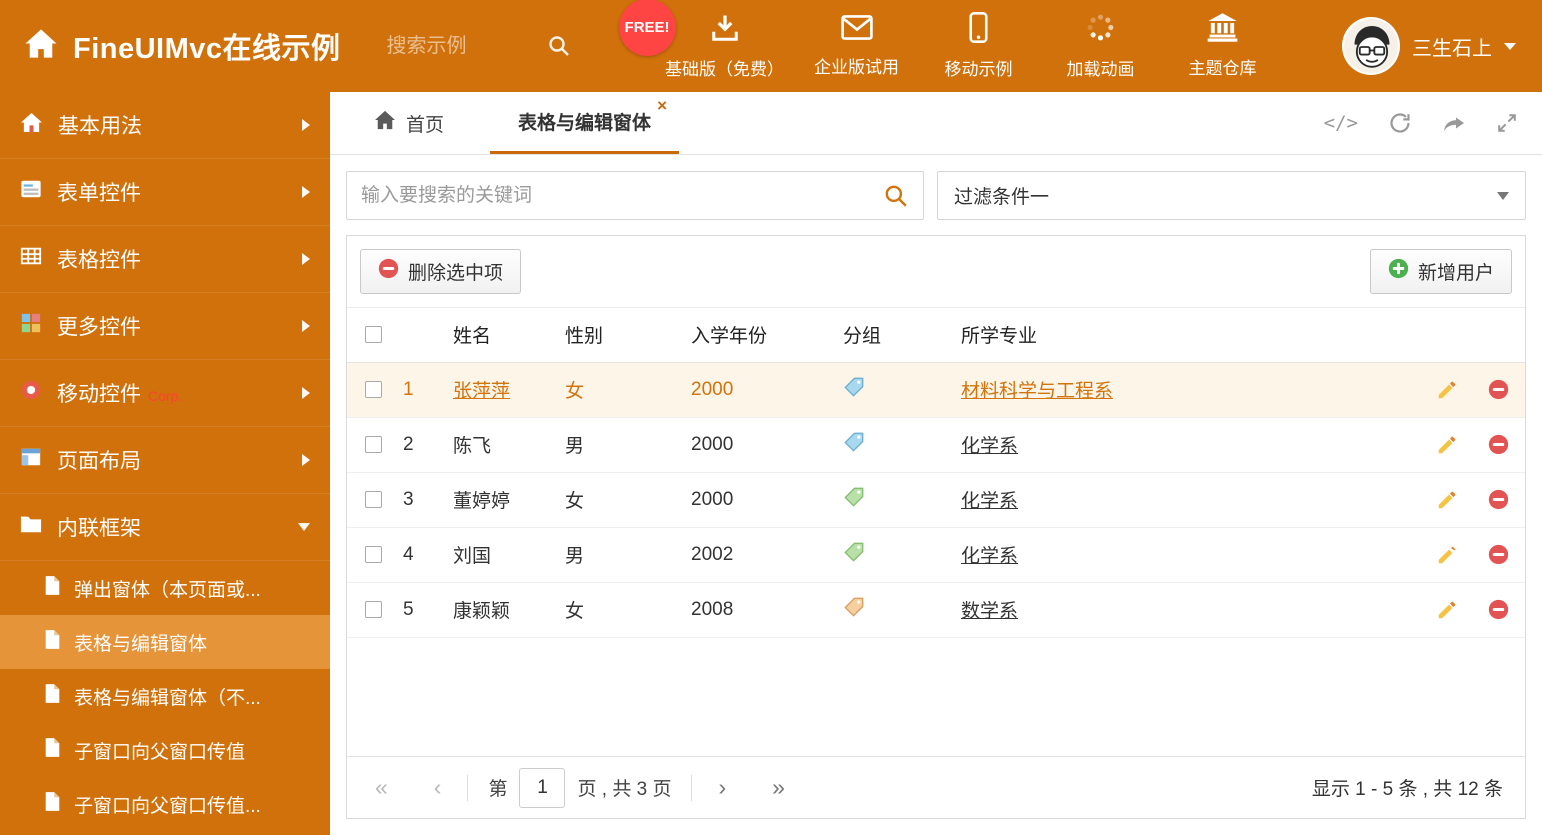 The width and height of the screenshot is (1542, 835). Describe the element at coordinates (428, 500) in the screenshot. I see `row-index: 3` at that location.